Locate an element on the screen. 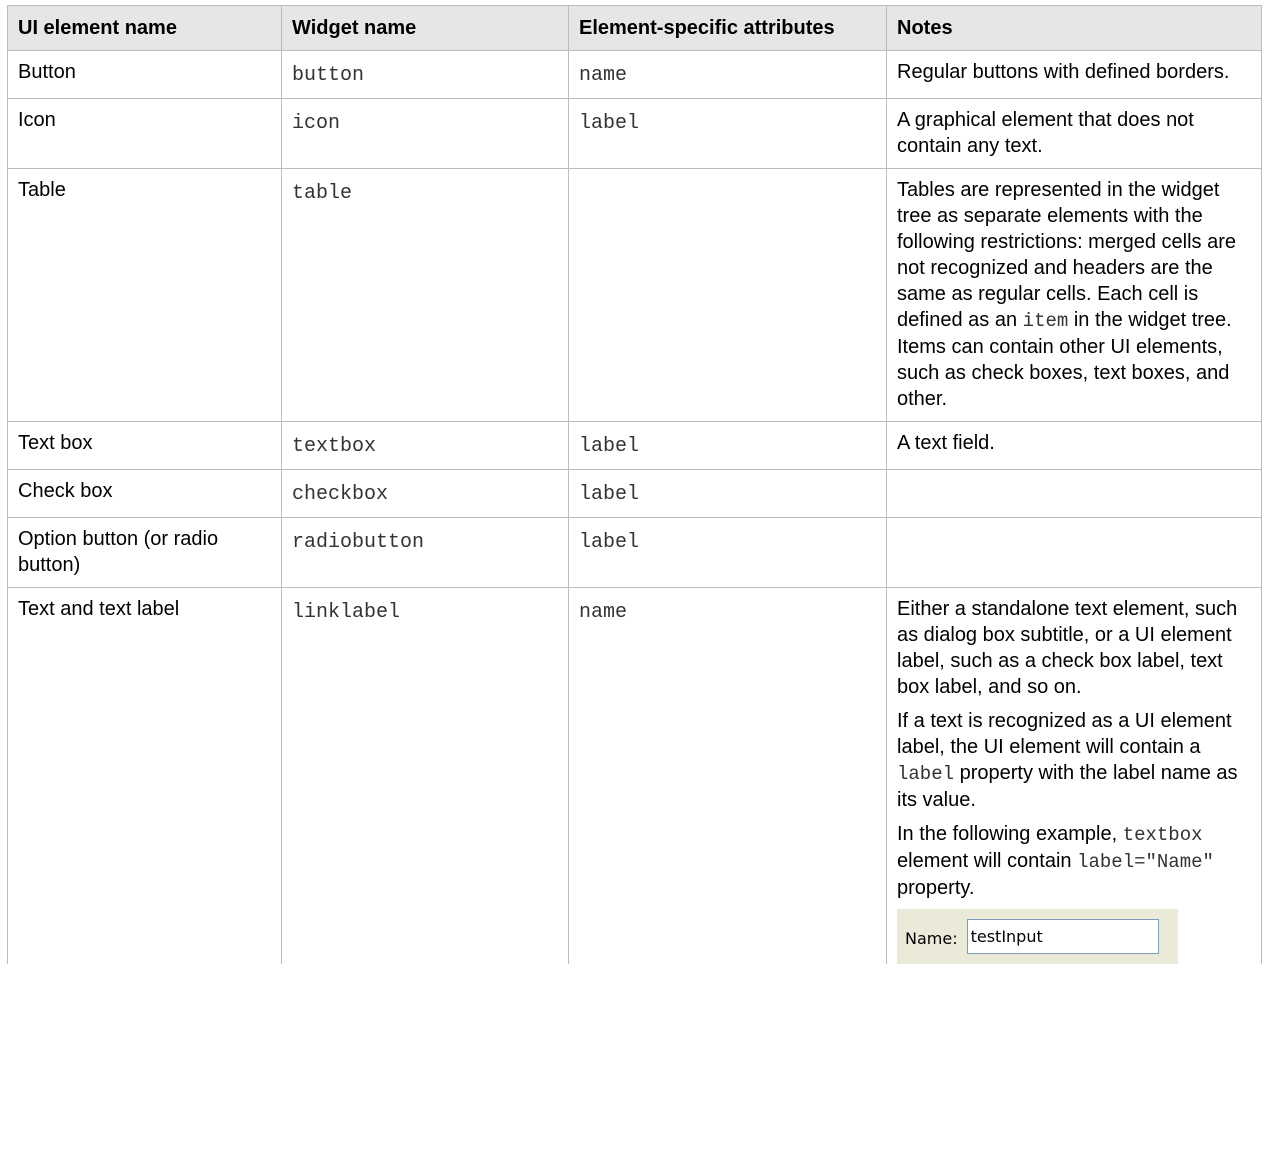 Image resolution: width=1264 pixels, height=1171 pixels. notes-text: element will contain is located at coordinates (984, 861).